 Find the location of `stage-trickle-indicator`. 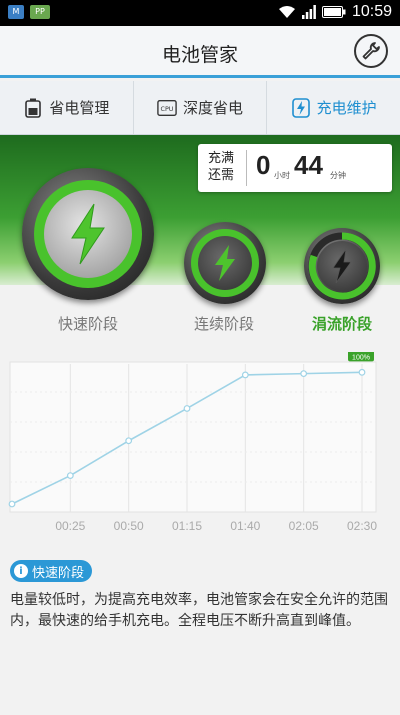

stage-trickle-indicator is located at coordinates (342, 266).